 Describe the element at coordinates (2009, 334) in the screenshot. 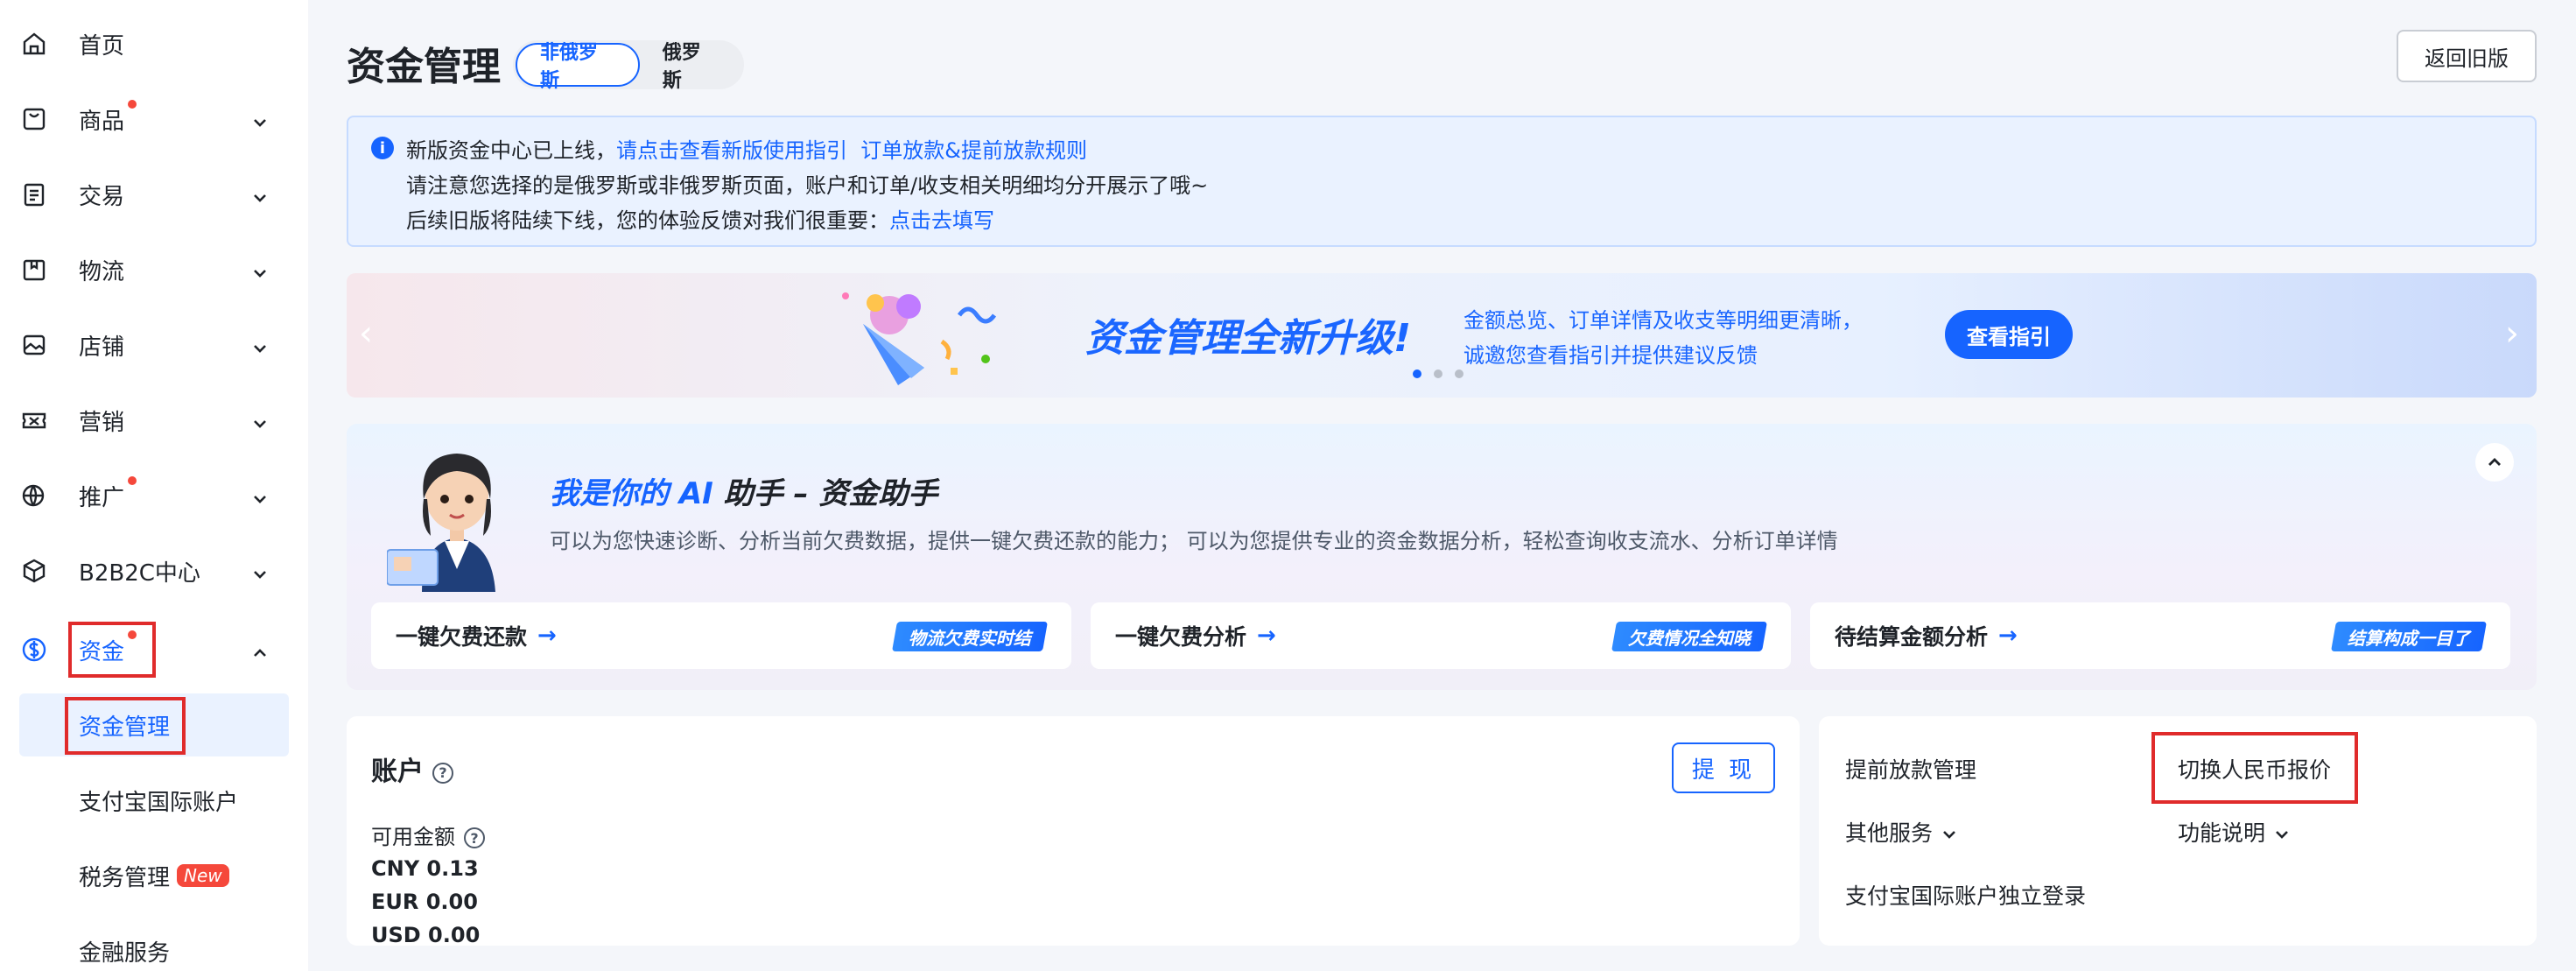

I see `view-guide-button: 查看指引` at that location.